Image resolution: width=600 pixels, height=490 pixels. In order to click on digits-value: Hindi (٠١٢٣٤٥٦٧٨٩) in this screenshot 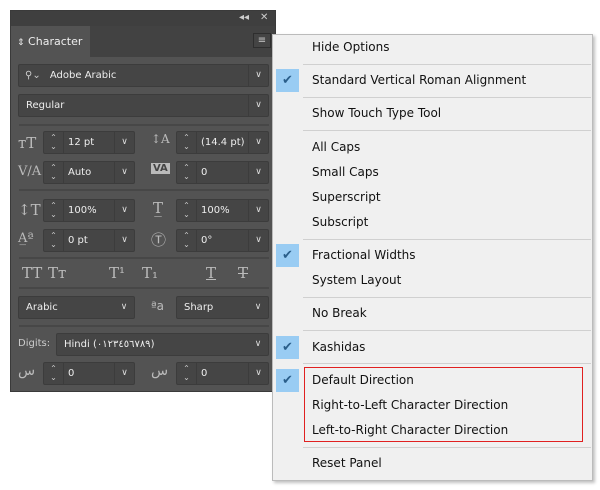, I will do `click(109, 344)`.